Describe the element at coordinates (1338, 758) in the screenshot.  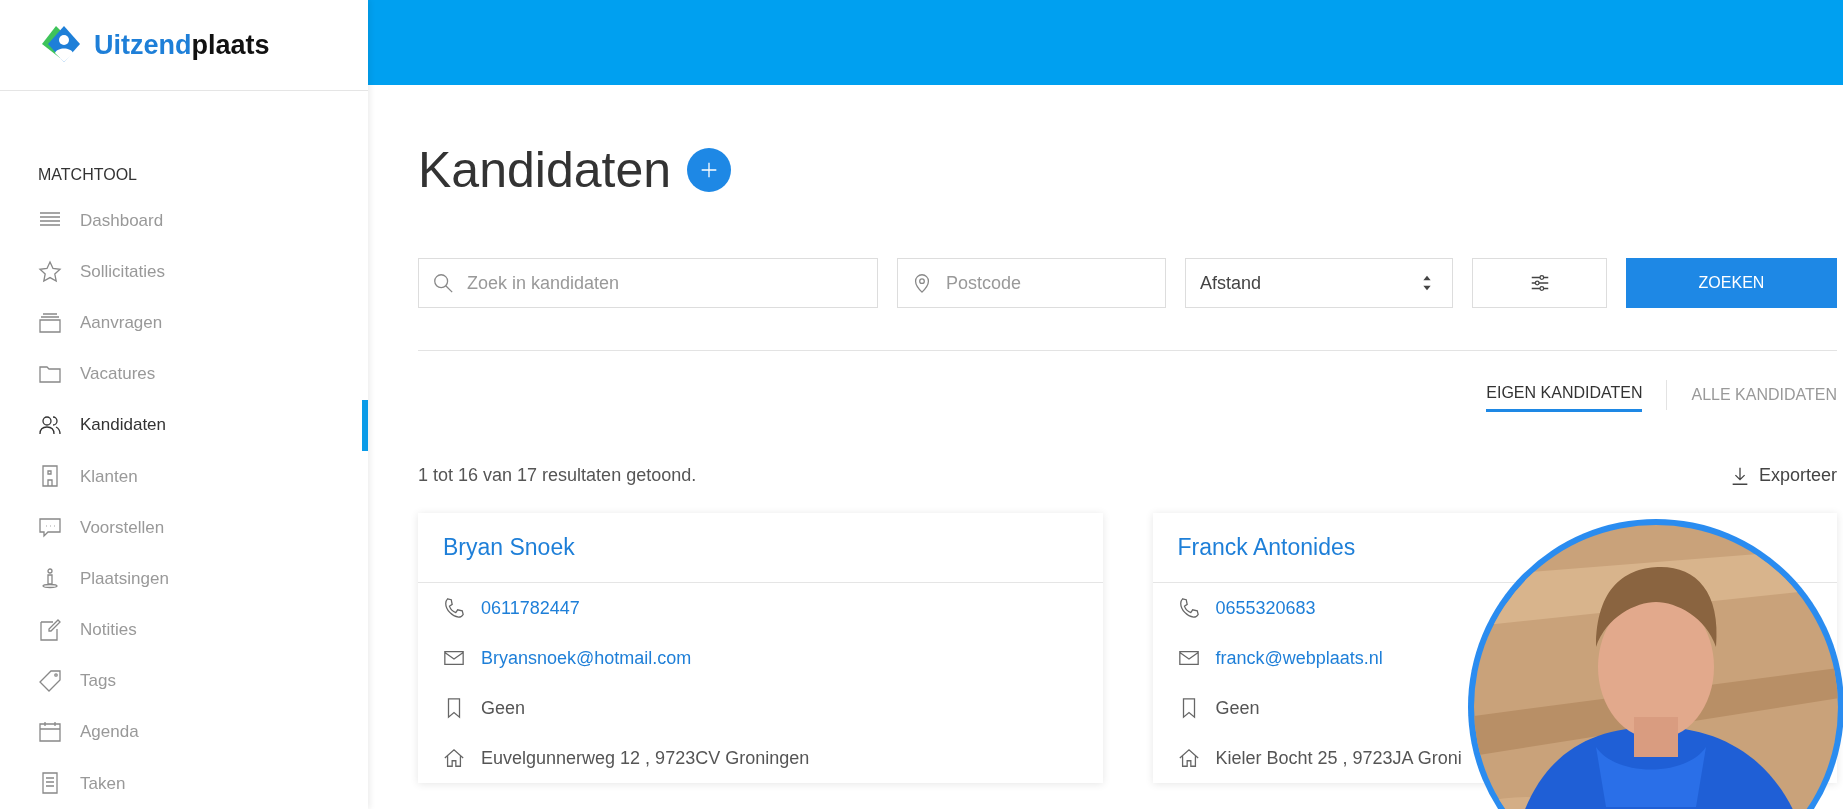
I see `address-text: Kieler Bocht 25 , 9723JA Groni` at that location.